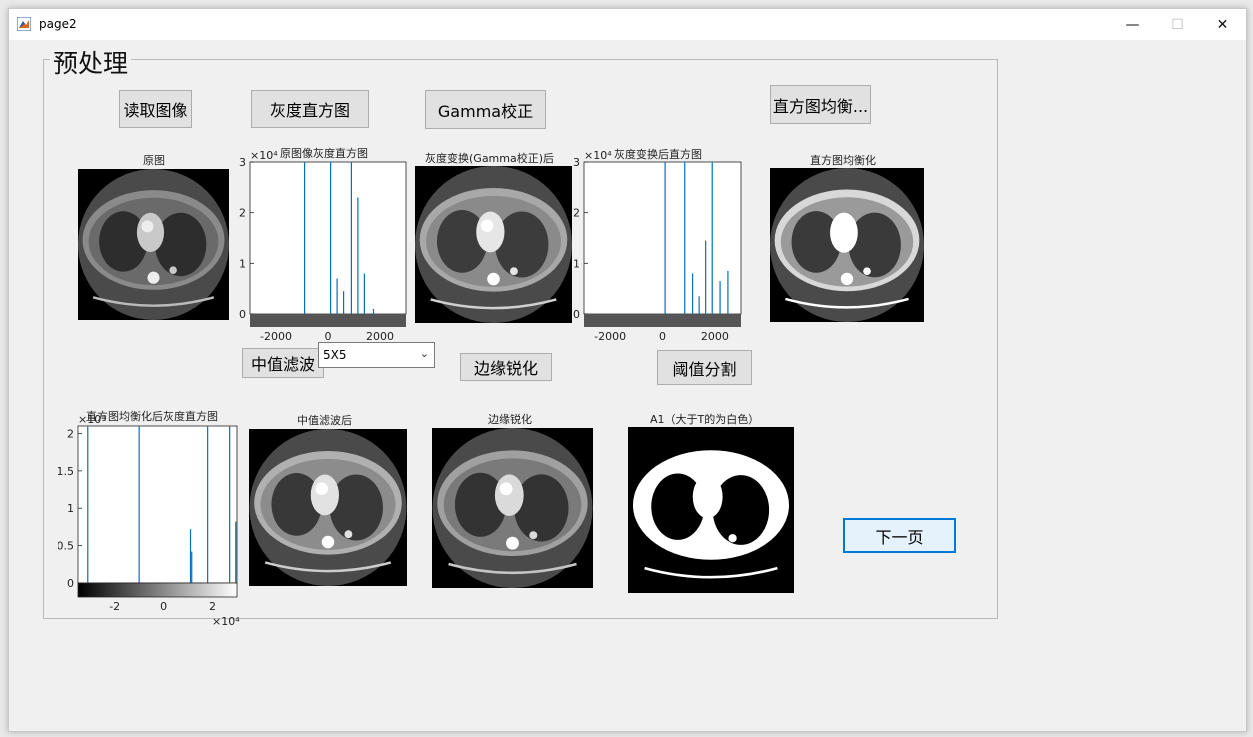 The height and width of the screenshot is (737, 1253). I want to click on gamma-image-title: 灰度变换(Gamma校正)后, so click(490, 158).